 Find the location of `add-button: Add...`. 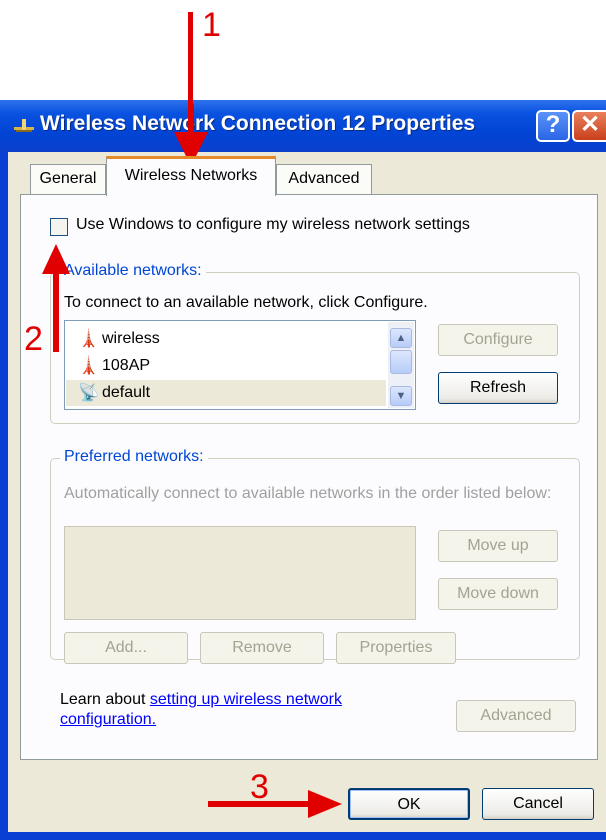

add-button: Add... is located at coordinates (126, 648).